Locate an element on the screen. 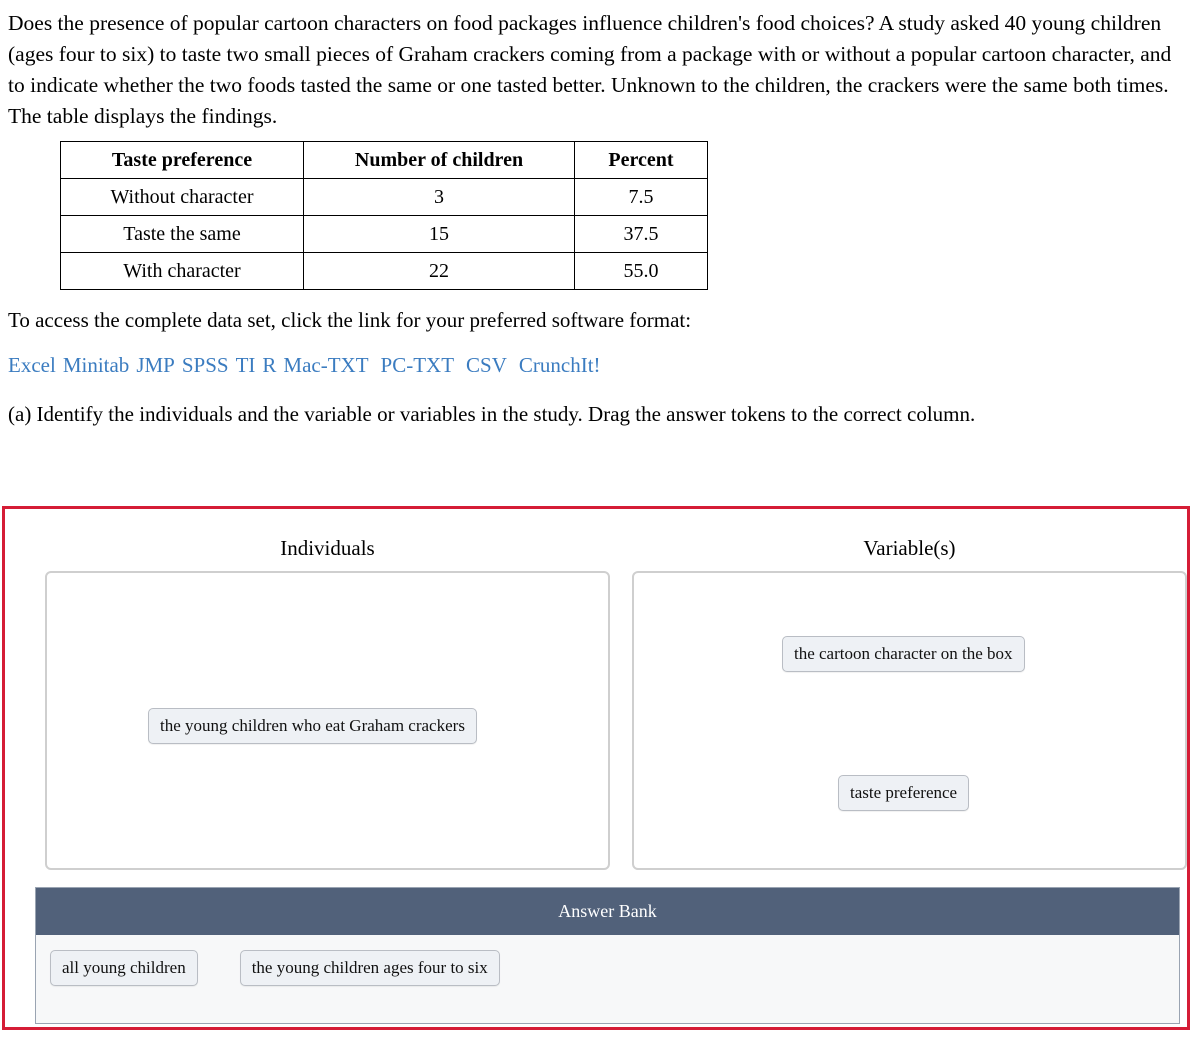  link-excel: Excel is located at coordinates (32, 365).